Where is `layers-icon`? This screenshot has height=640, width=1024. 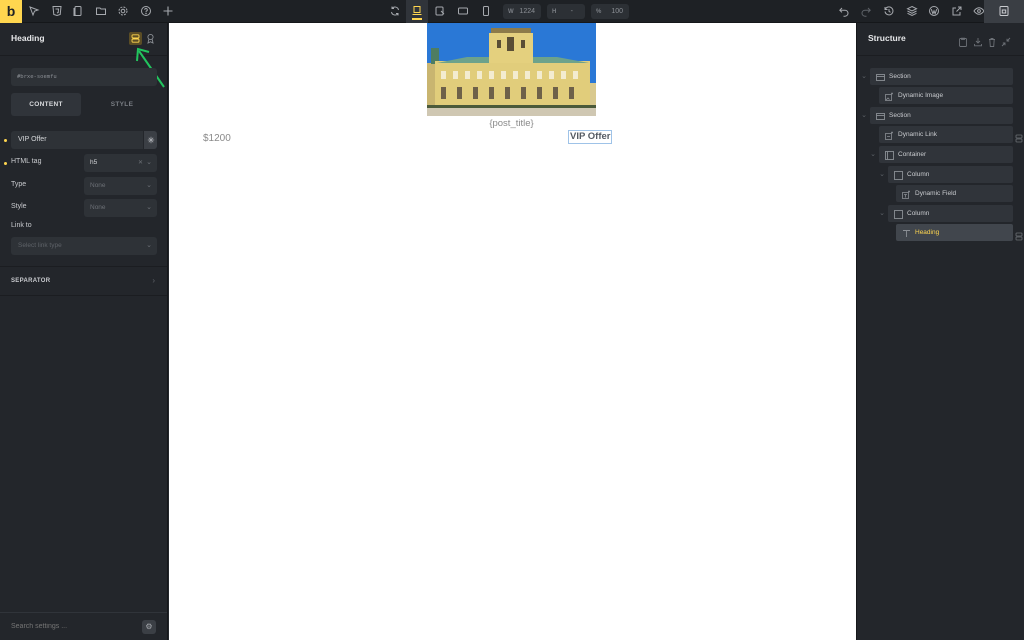 layers-icon is located at coordinates (912, 11).